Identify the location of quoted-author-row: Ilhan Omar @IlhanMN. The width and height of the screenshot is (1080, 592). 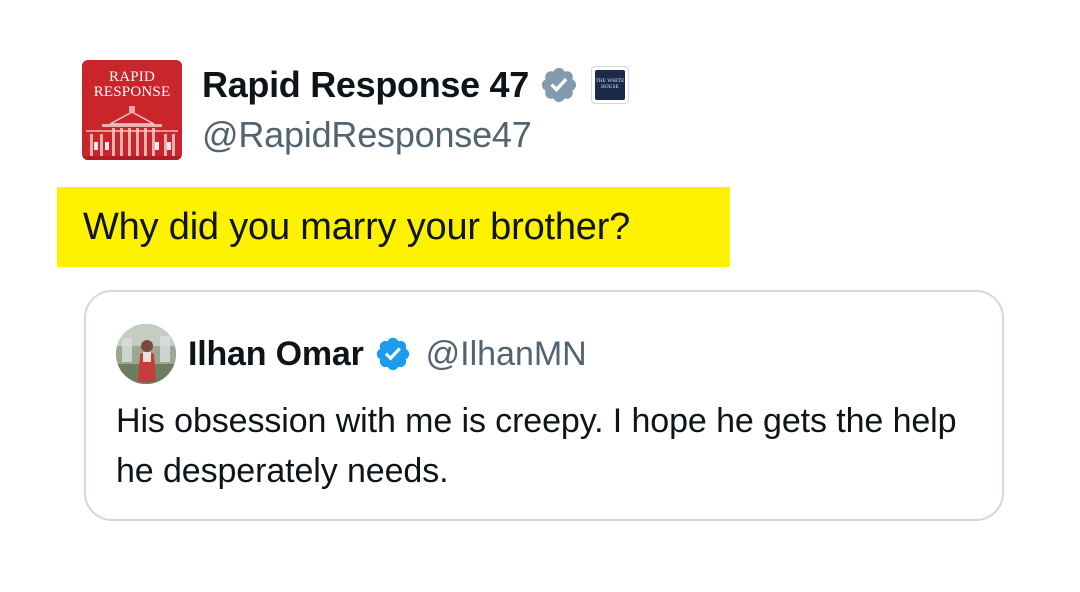
(387, 354).